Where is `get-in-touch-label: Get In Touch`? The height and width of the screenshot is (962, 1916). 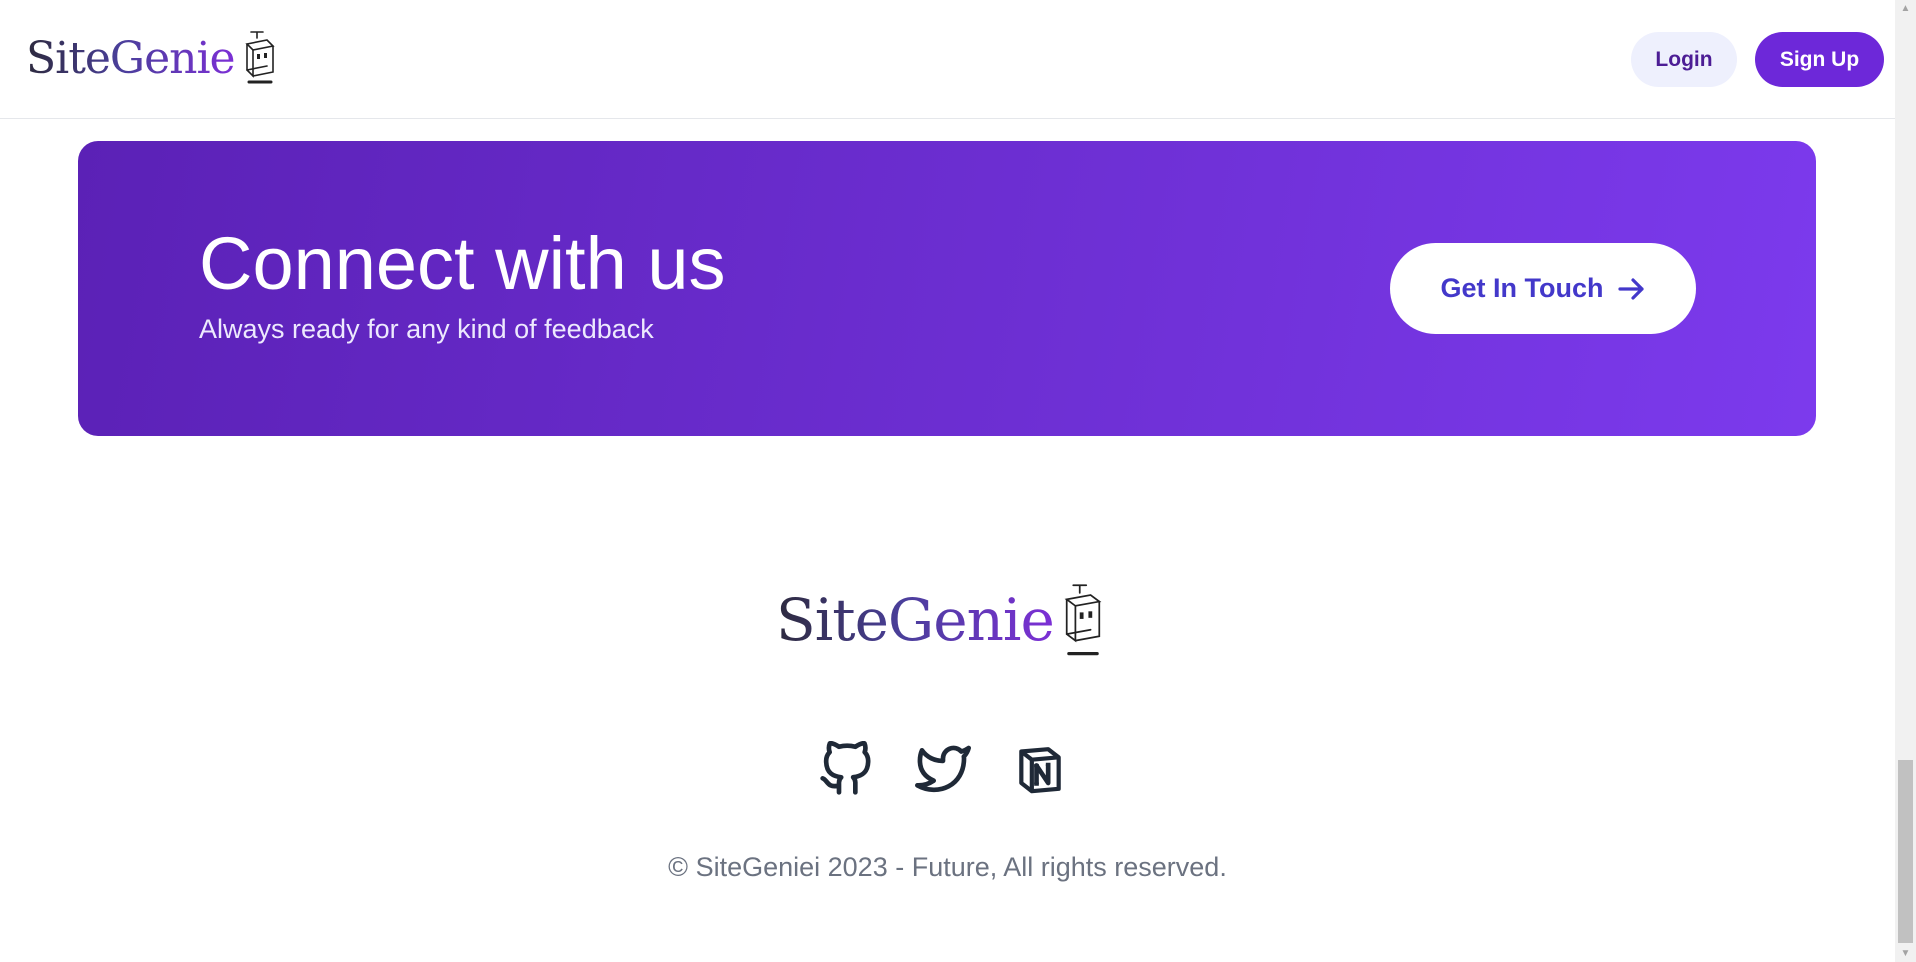
get-in-touch-label: Get In Touch is located at coordinates (1522, 288).